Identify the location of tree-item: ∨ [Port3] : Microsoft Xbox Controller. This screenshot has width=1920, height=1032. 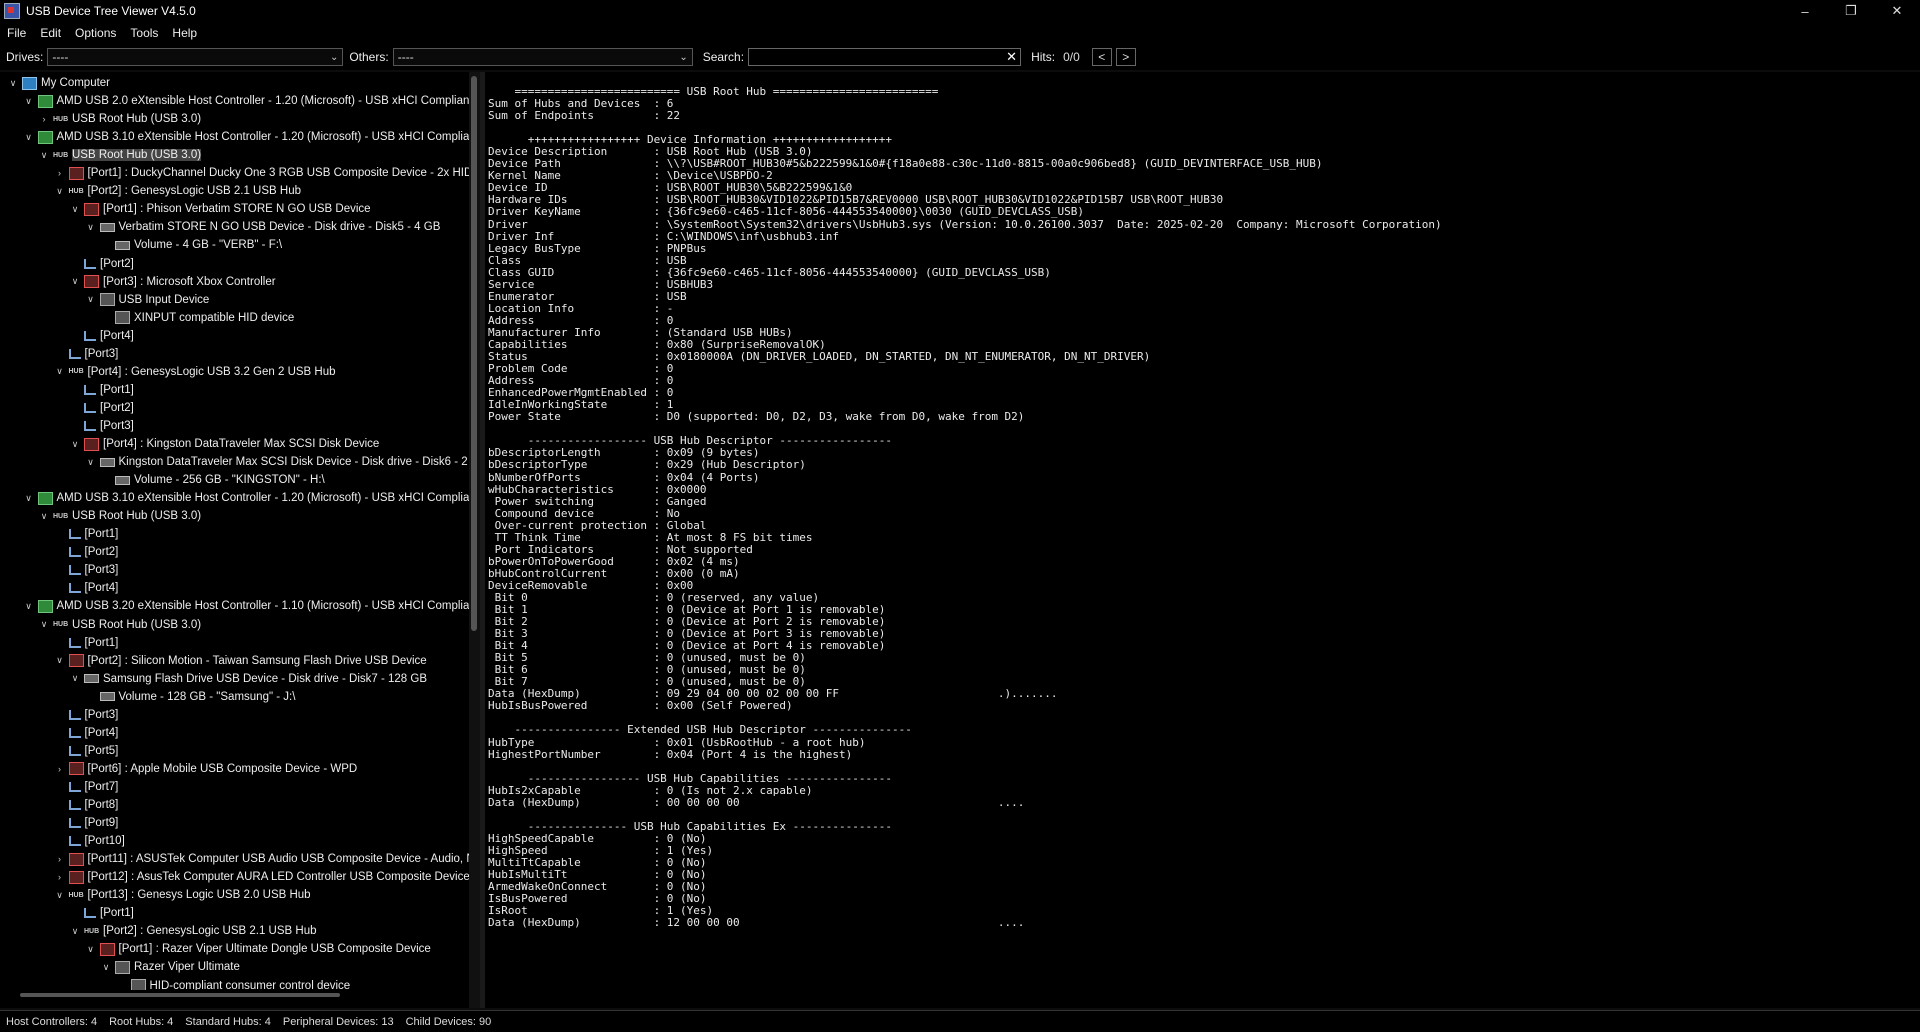
(172, 282).